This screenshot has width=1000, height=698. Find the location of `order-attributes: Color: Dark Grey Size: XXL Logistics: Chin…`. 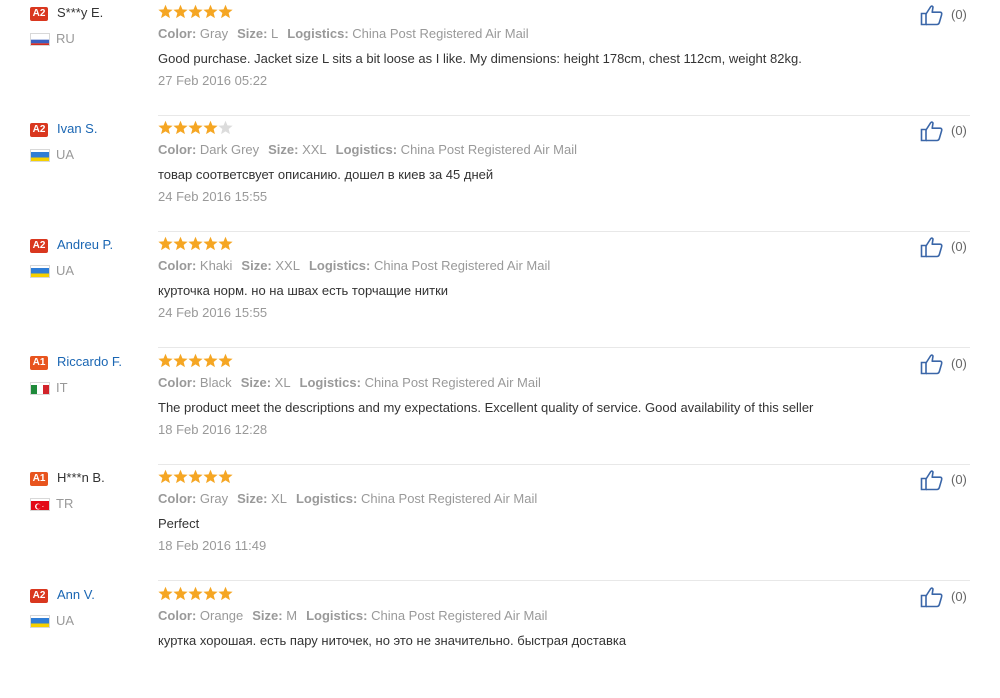

order-attributes: Color: Dark Grey Size: XXL Logistics: Chin… is located at coordinates (372, 150).